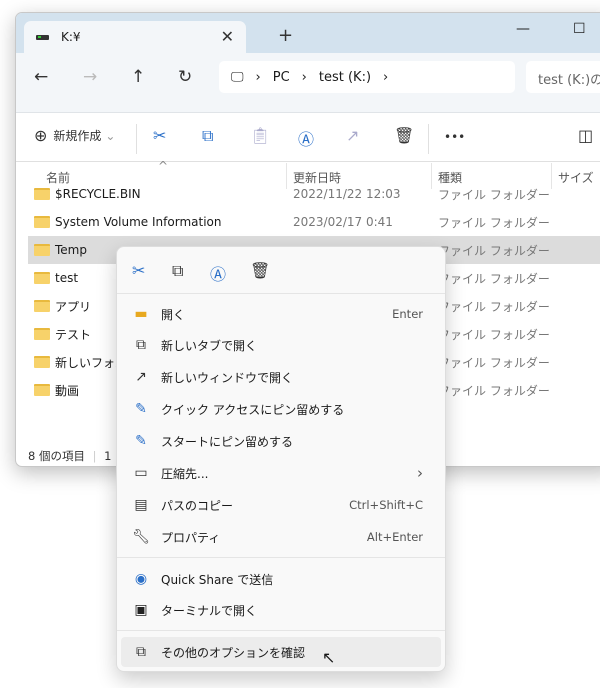 This screenshot has width=600, height=688. Describe the element at coordinates (173, 314) in the screenshot. I see `menu-label: 開く` at that location.